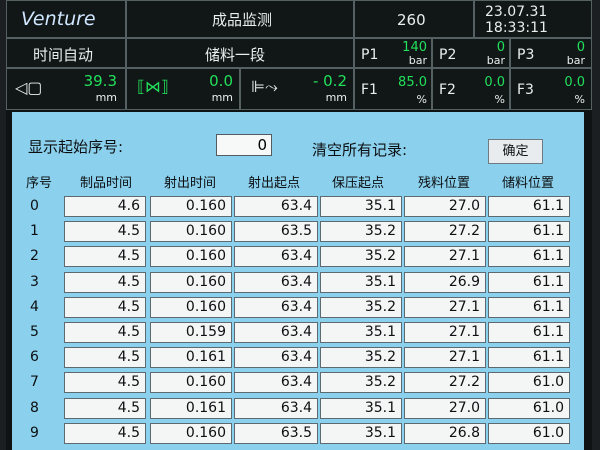 Image resolution: width=600 pixels, height=450 pixels. I want to click on date-text: 23.07.31, so click(516, 12).